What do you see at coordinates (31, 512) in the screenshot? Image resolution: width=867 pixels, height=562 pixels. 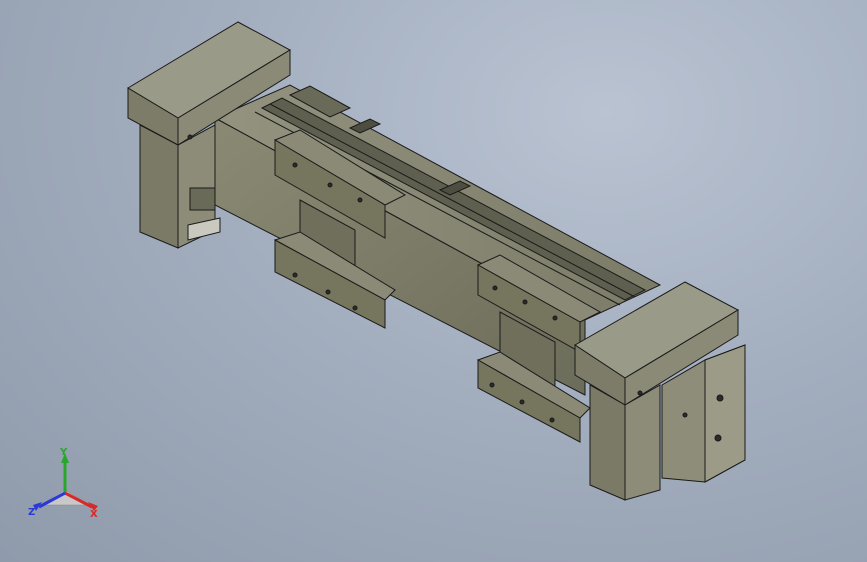 I see `triad-z-label: Z` at bounding box center [31, 512].